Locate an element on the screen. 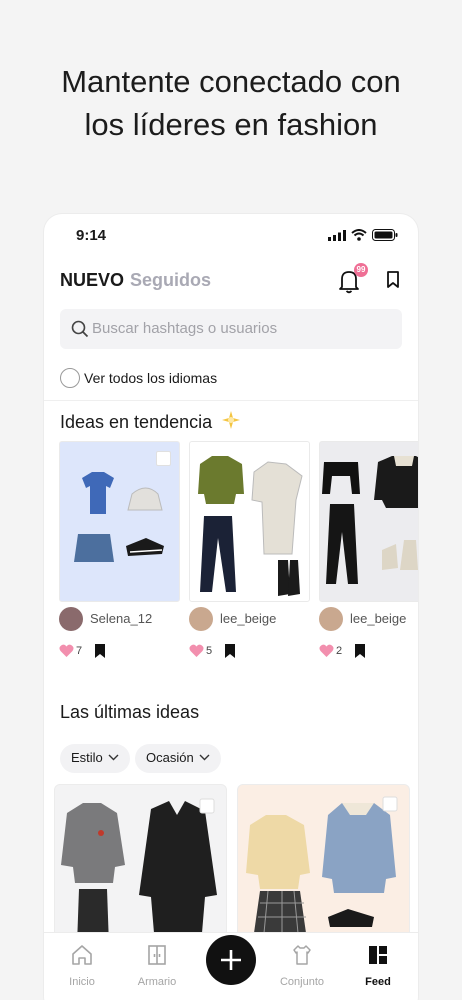  search-input: Buscar hashtags o usuarios is located at coordinates (231, 329).